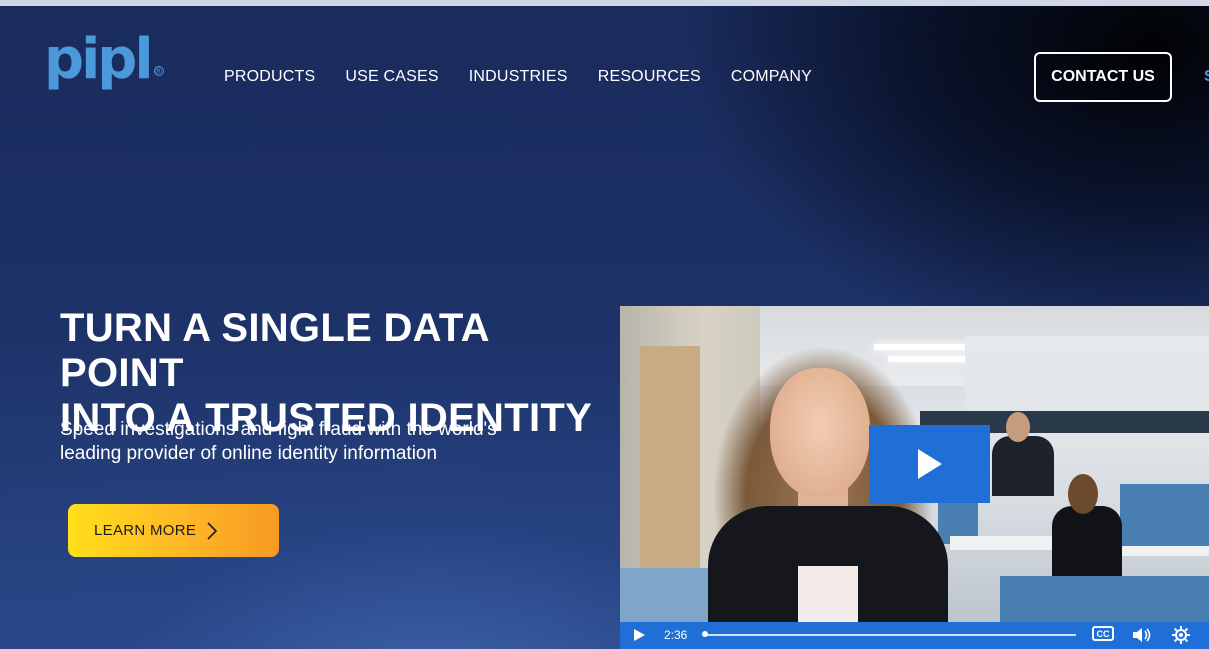  Describe the element at coordinates (771, 77) in the screenshot. I see `nav-item-company: COMPANY` at that location.